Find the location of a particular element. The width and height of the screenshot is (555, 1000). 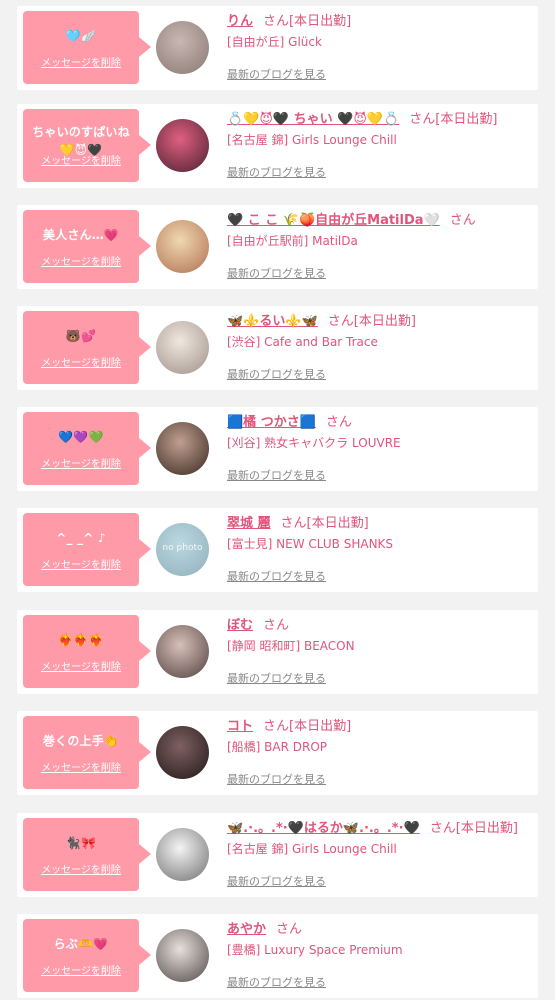

name-line: あやか さん is located at coordinates (380, 930).